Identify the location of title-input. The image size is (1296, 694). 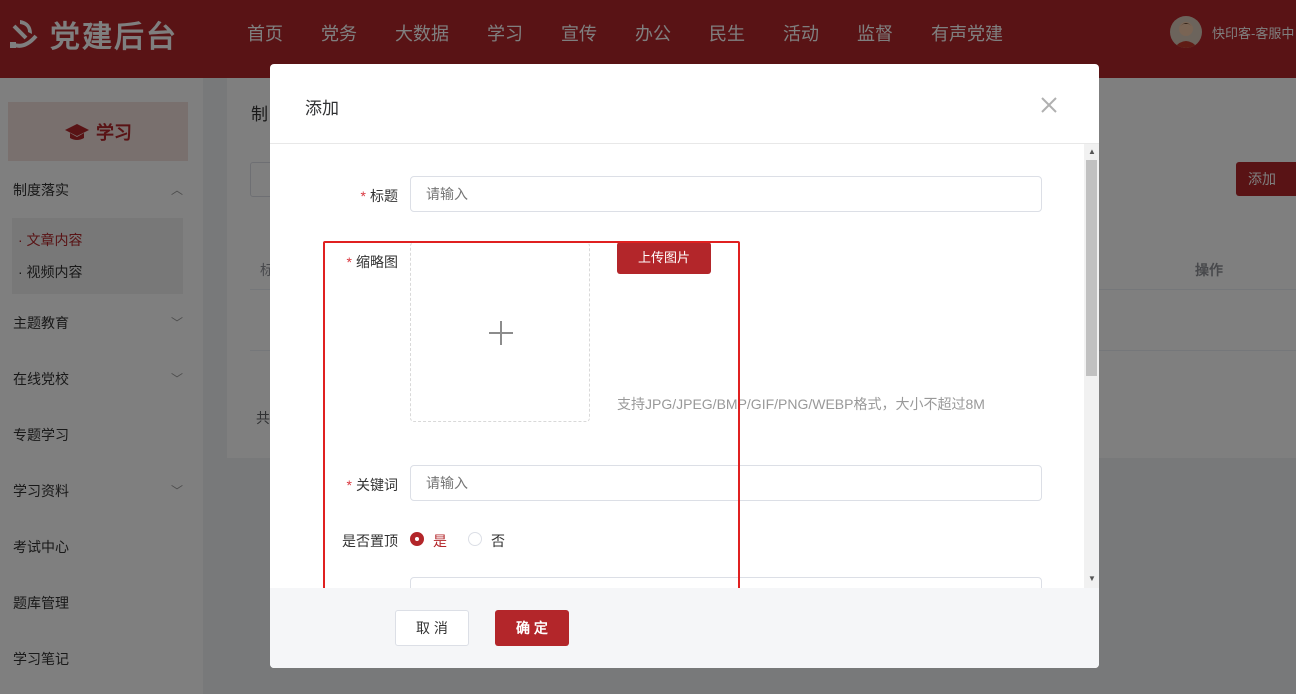
(726, 194).